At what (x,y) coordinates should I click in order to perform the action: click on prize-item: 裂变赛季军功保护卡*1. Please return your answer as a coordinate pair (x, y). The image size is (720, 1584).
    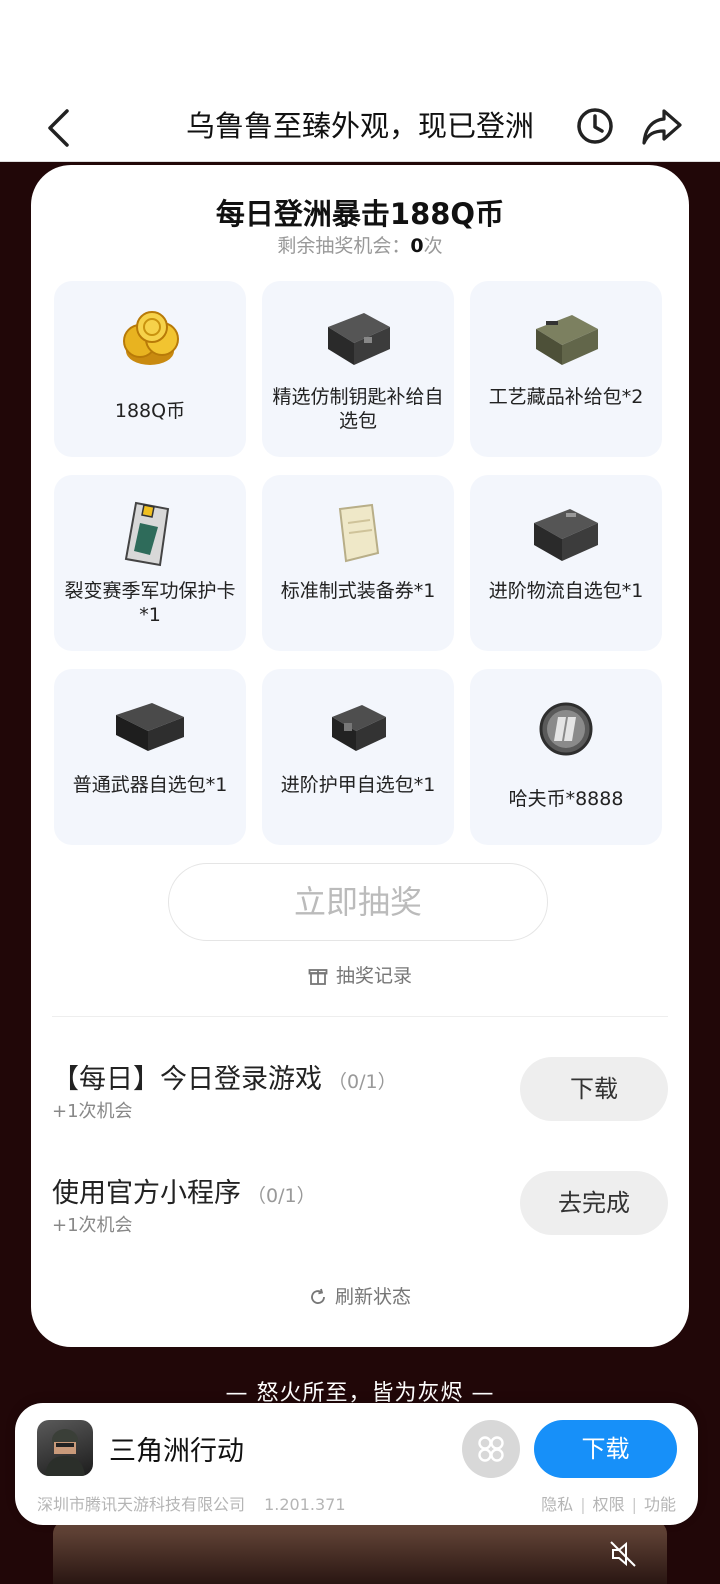
    Looking at the image, I should click on (150, 563).